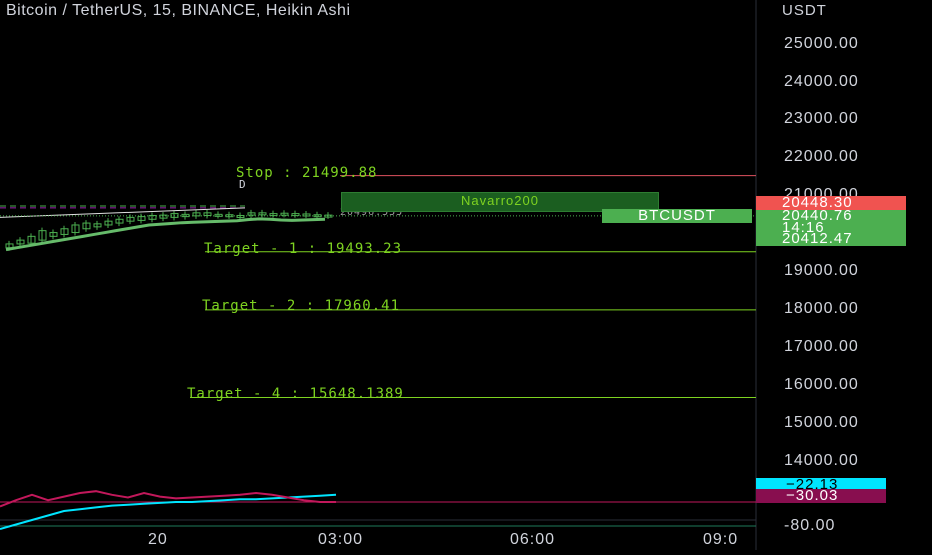 This screenshot has height=555, width=932. Describe the element at coordinates (721, 539) in the screenshot. I see `time-tick: 09:0` at that location.